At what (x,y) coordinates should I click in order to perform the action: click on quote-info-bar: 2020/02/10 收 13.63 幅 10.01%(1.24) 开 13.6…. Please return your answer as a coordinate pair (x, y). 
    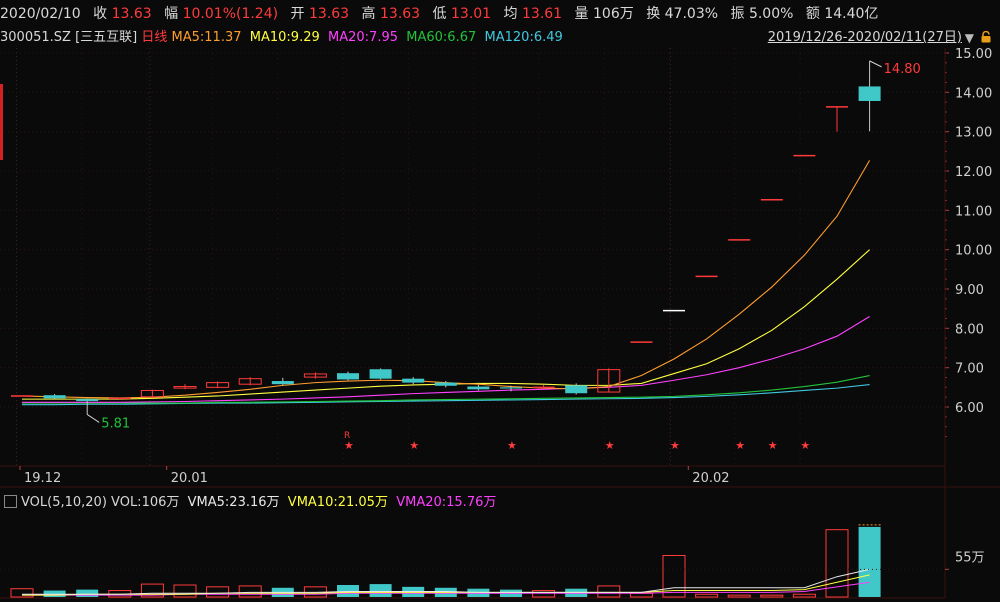
    Looking at the image, I should click on (500, 14).